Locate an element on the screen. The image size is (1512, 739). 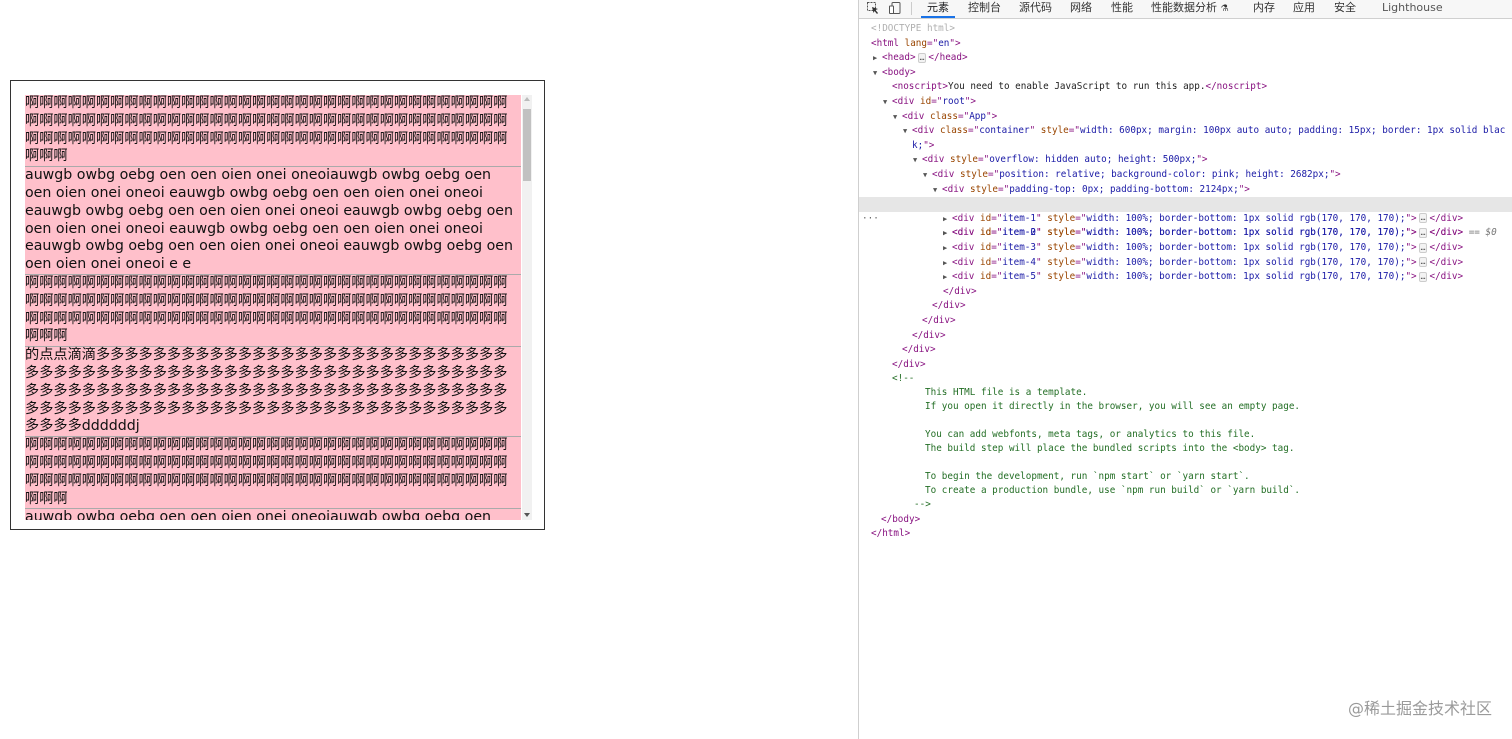
tab-network: 网络 is located at coordinates (1081, 9).